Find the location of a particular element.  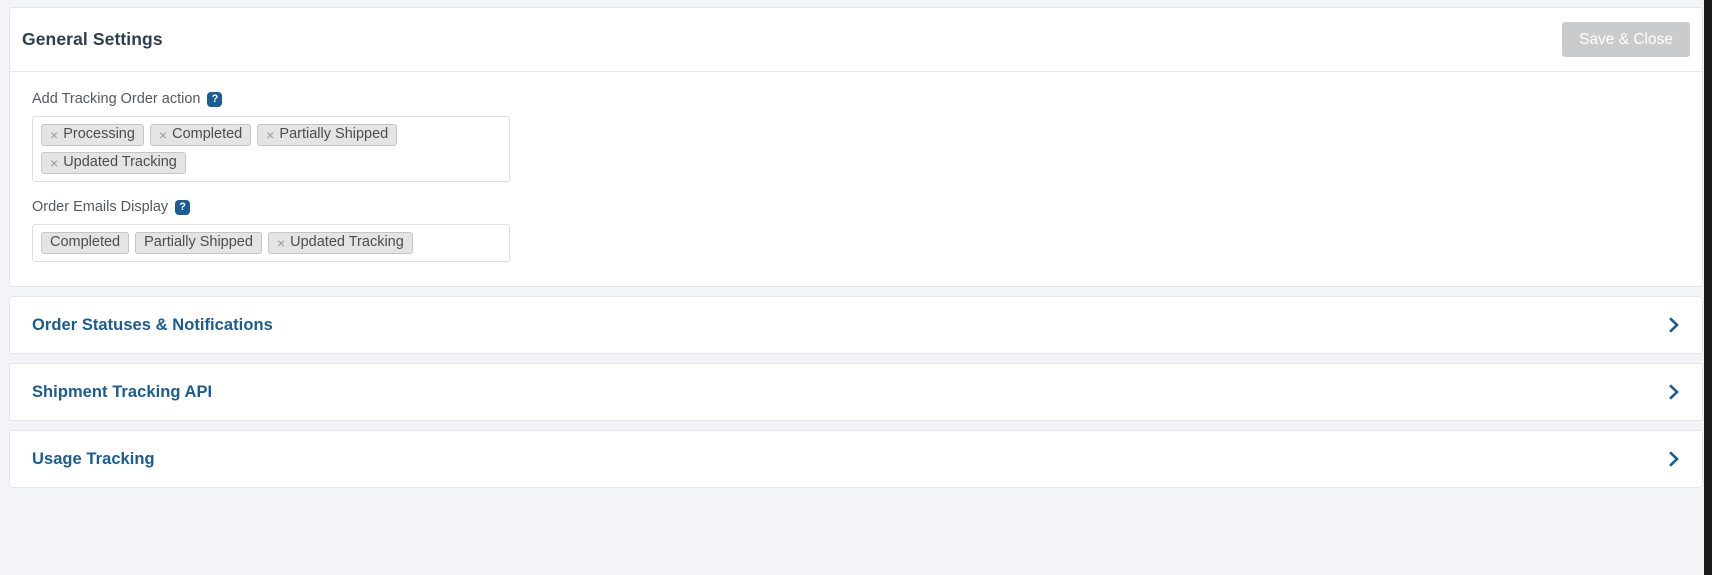

section-title: Usage Tracking is located at coordinates (93, 458).